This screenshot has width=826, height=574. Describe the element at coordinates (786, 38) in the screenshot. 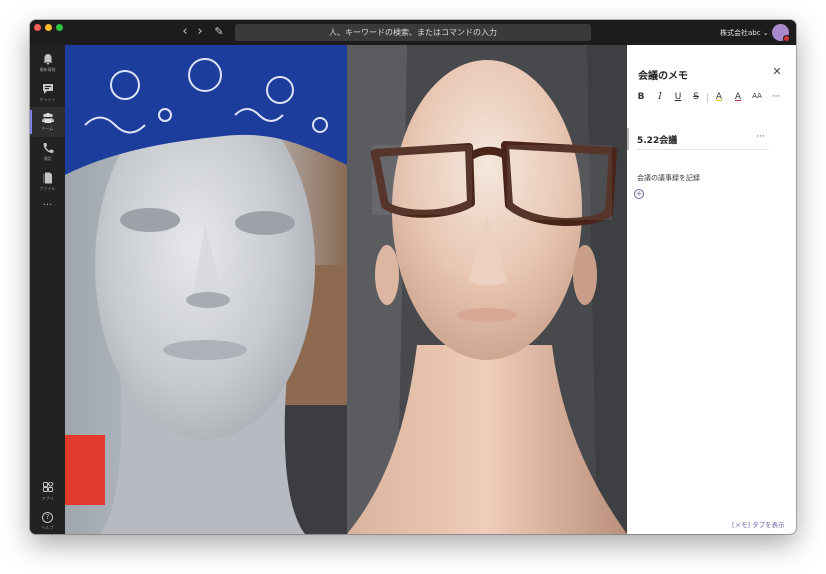

I see `presence-busy-icon` at that location.